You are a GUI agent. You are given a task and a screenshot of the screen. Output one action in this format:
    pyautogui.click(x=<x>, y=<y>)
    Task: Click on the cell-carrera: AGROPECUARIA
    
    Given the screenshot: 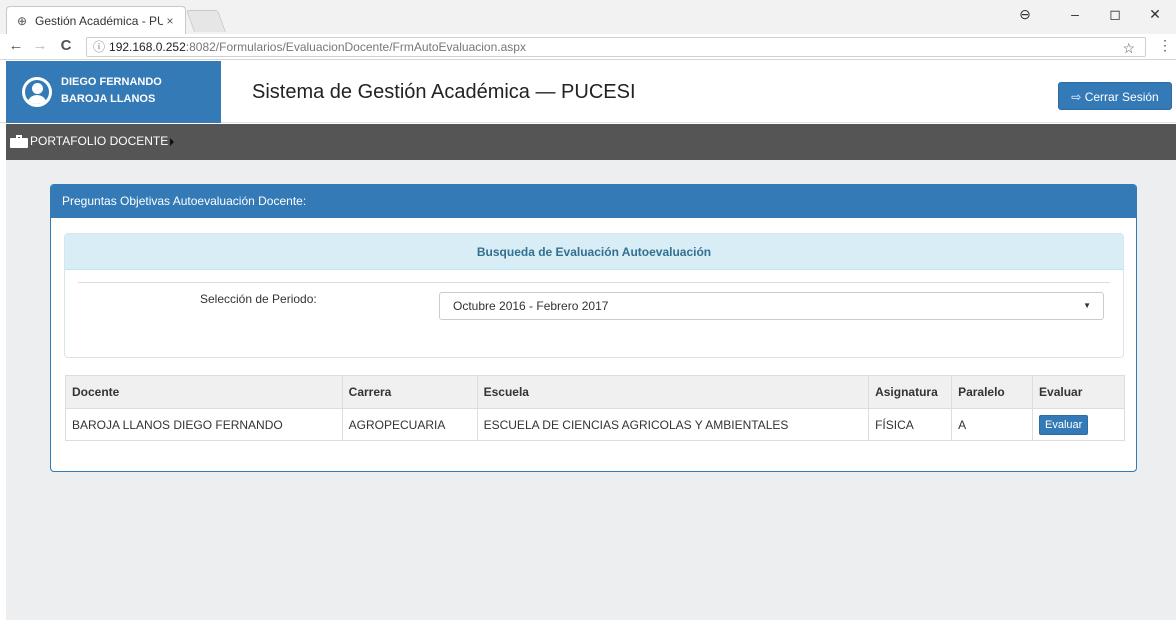 What is the action you would take?
    pyautogui.click(x=409, y=424)
    